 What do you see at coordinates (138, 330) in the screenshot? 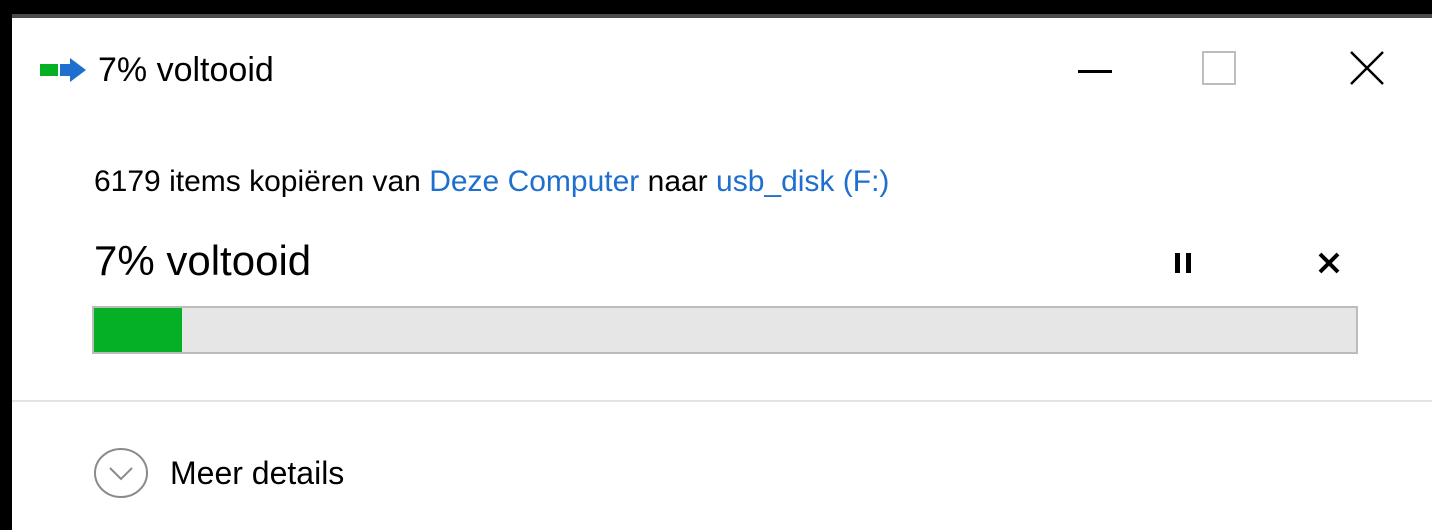
I see `progress-fill` at bounding box center [138, 330].